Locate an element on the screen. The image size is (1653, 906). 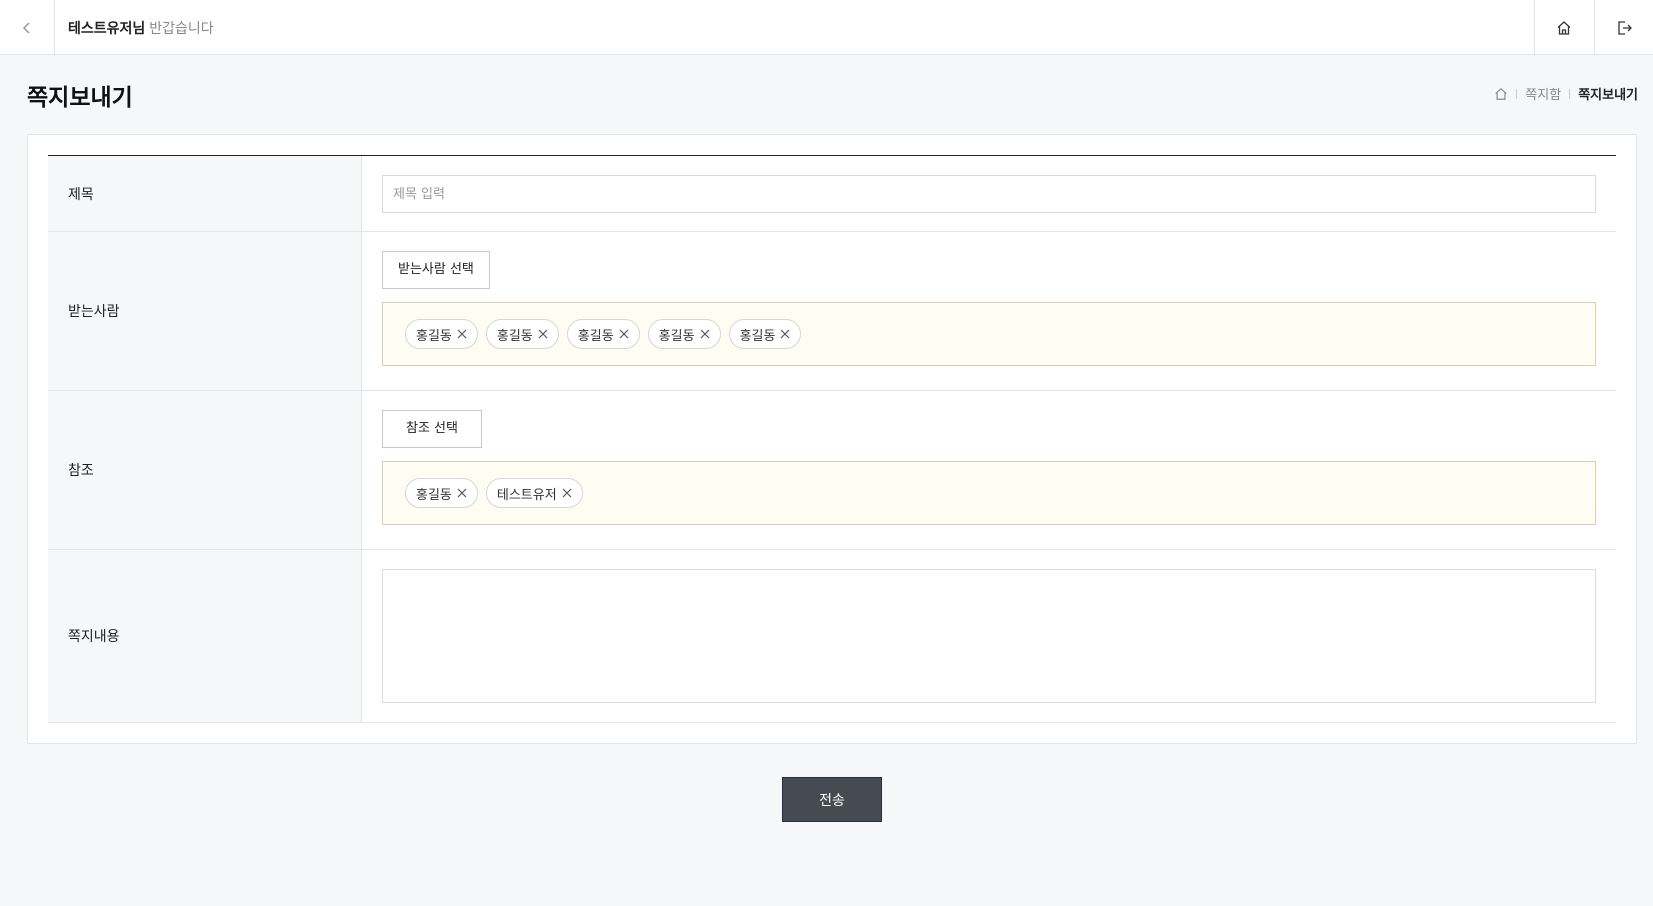
cc-field-cell: 참조 선택 홍길동 테스트유저 is located at coordinates (989, 470).